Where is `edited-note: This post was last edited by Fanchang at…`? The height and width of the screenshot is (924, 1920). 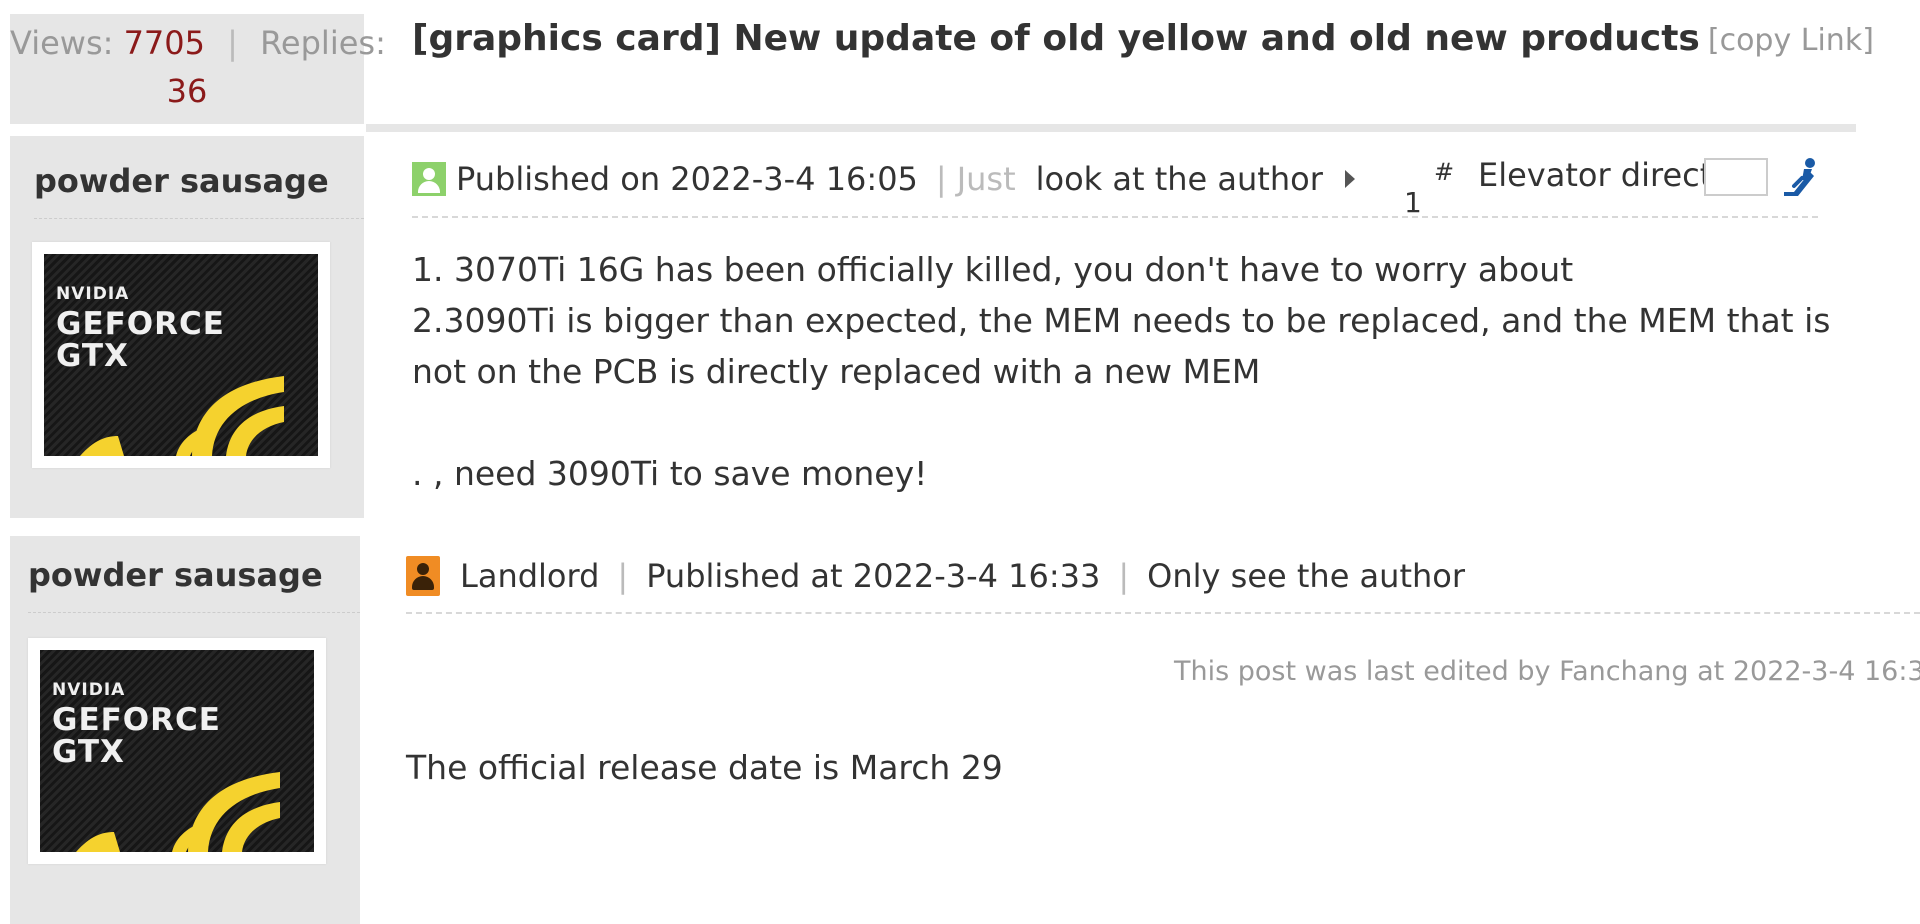 edited-note: This post was last edited by Fanchang at… is located at coordinates (1547, 671).